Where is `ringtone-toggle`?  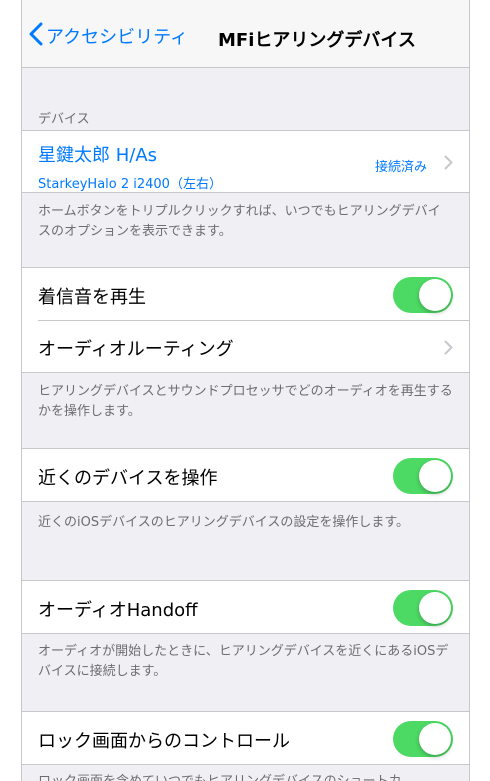
ringtone-toggle is located at coordinates (423, 295).